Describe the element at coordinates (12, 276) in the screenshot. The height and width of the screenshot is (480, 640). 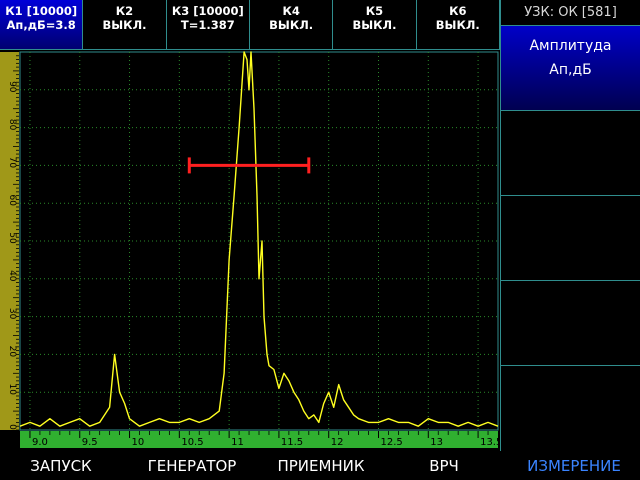
I see `y-tick-label: 40` at that location.